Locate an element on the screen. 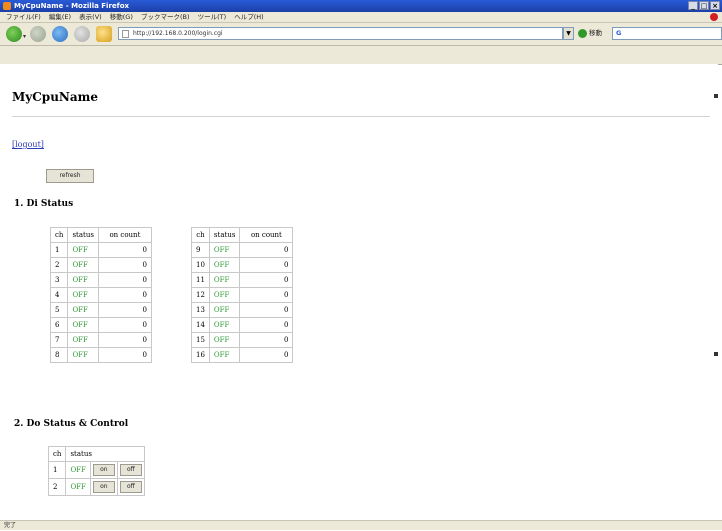 The height and width of the screenshot is (531, 722). maximize-button: □ is located at coordinates (704, 5).